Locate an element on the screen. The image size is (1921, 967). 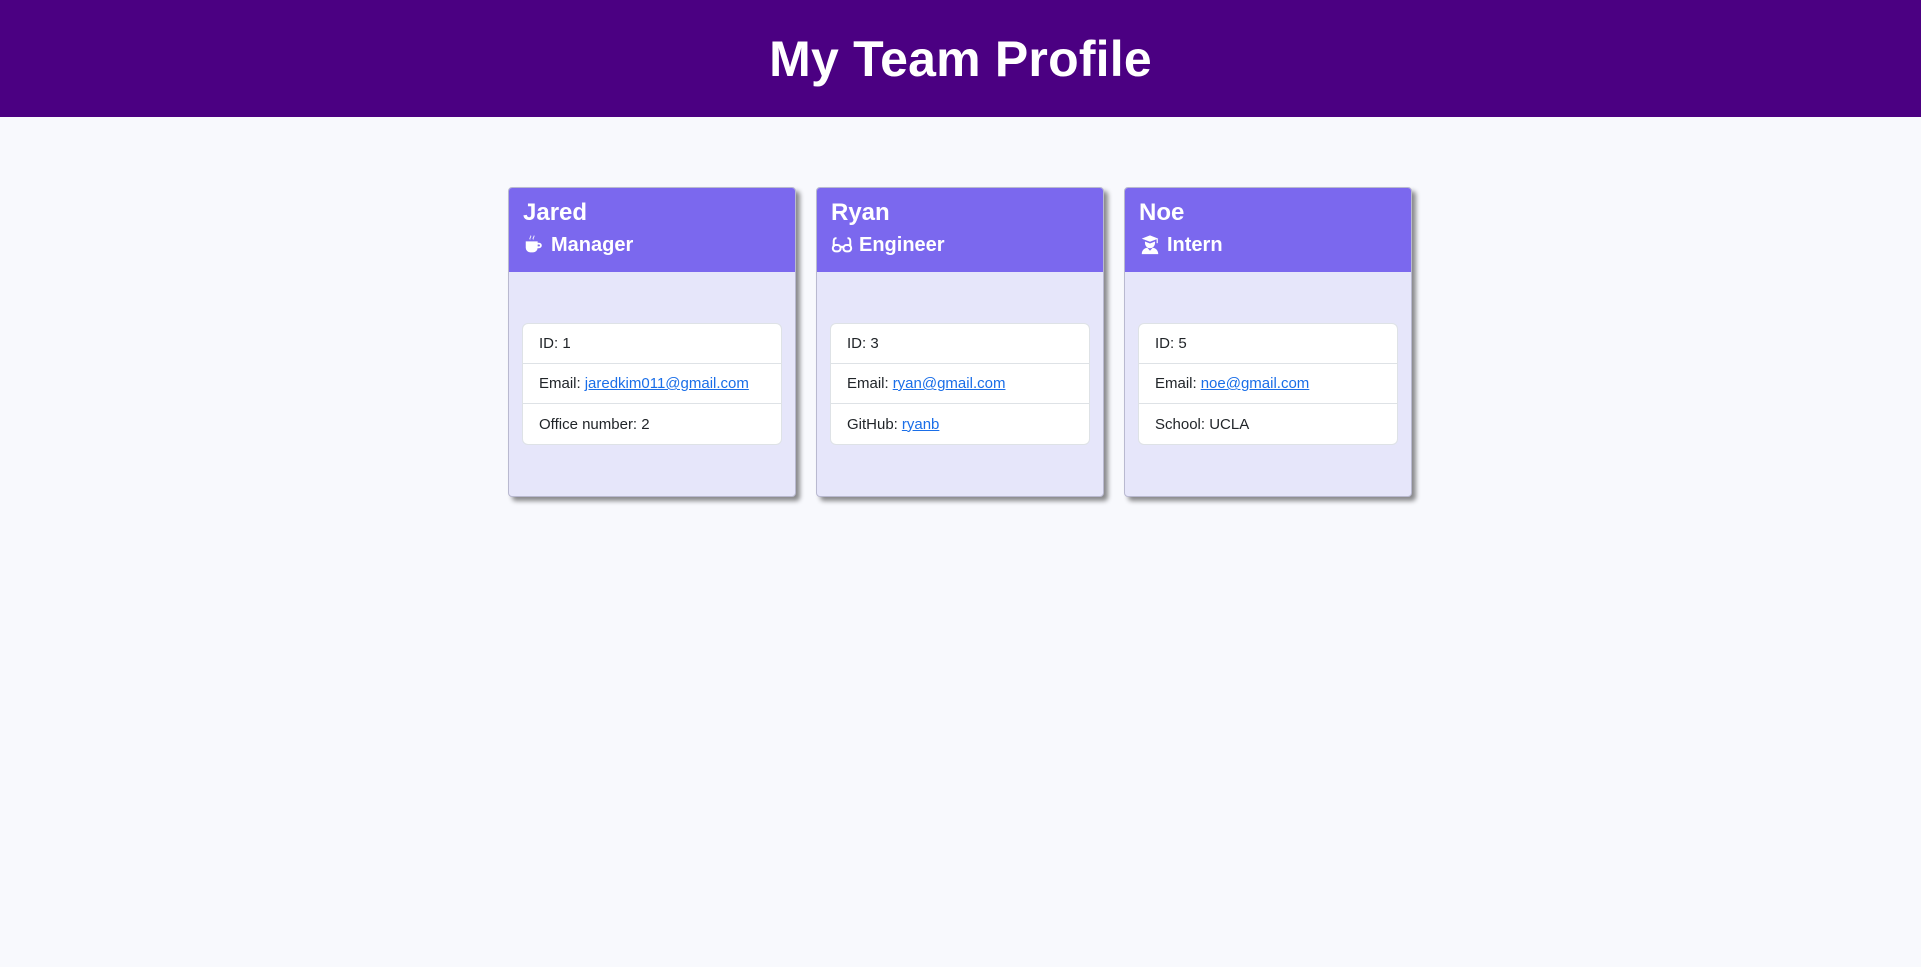
card-body: ID: 5 Email: noe@gmail.com School: UCLA is located at coordinates (1268, 358).